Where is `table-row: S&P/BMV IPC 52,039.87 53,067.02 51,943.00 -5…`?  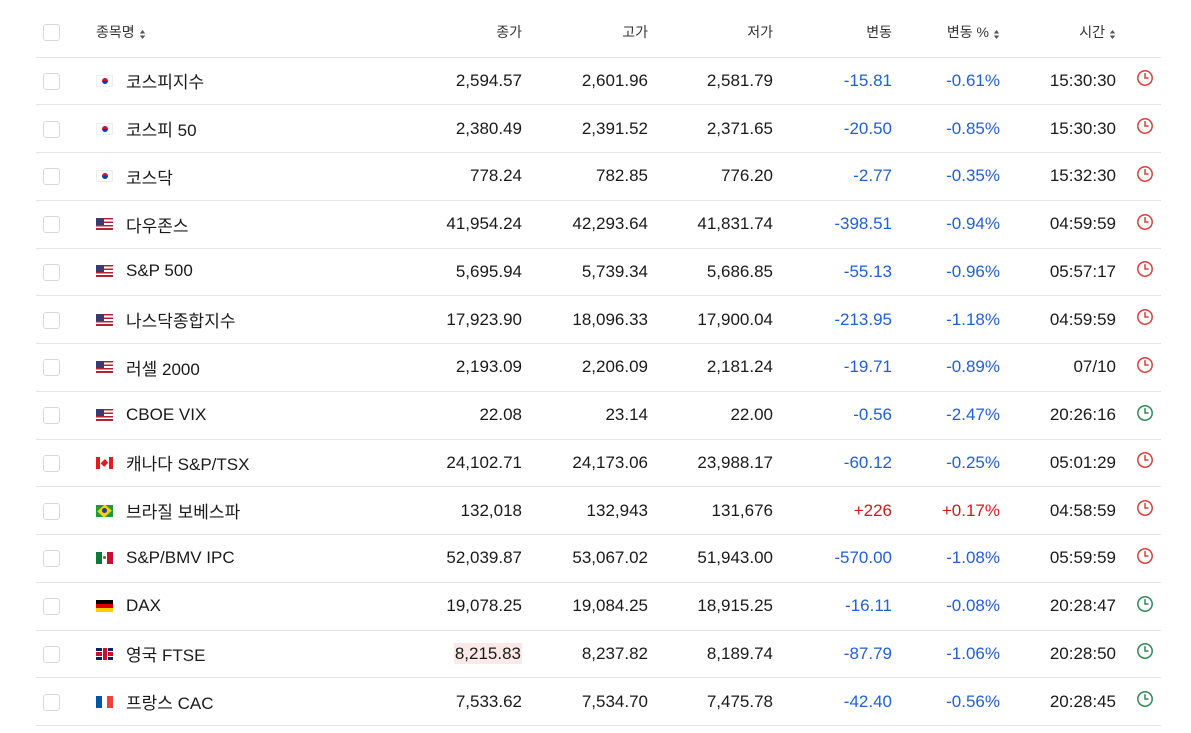 table-row: S&P/BMV IPC 52,039.87 53,067.02 51,943.00 -5… is located at coordinates (598, 558).